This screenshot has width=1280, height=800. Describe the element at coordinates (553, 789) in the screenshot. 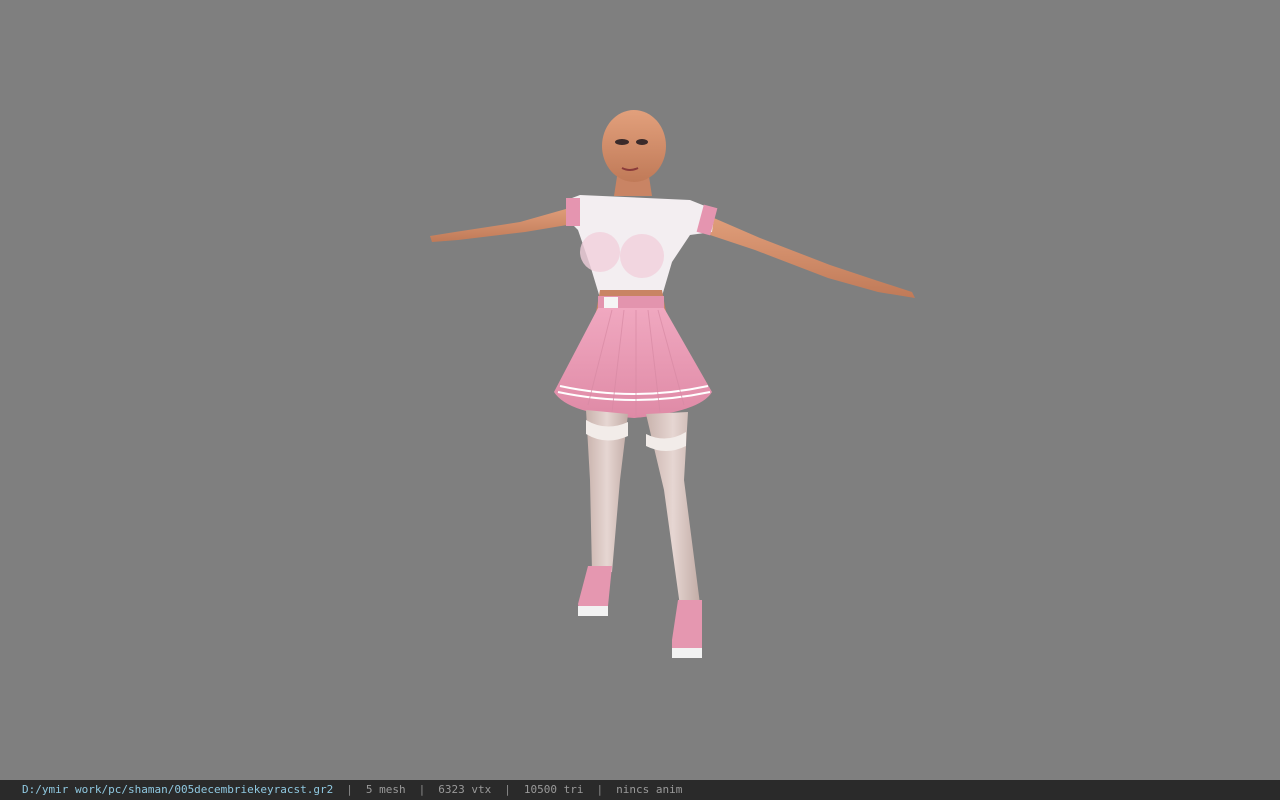

I see `triangle-count: 10500 tri` at that location.